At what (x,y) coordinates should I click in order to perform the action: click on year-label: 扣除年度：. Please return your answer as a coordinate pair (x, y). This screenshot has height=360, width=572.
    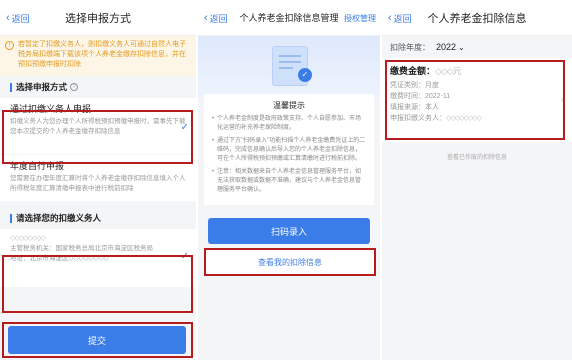
    Looking at the image, I should click on (410, 47).